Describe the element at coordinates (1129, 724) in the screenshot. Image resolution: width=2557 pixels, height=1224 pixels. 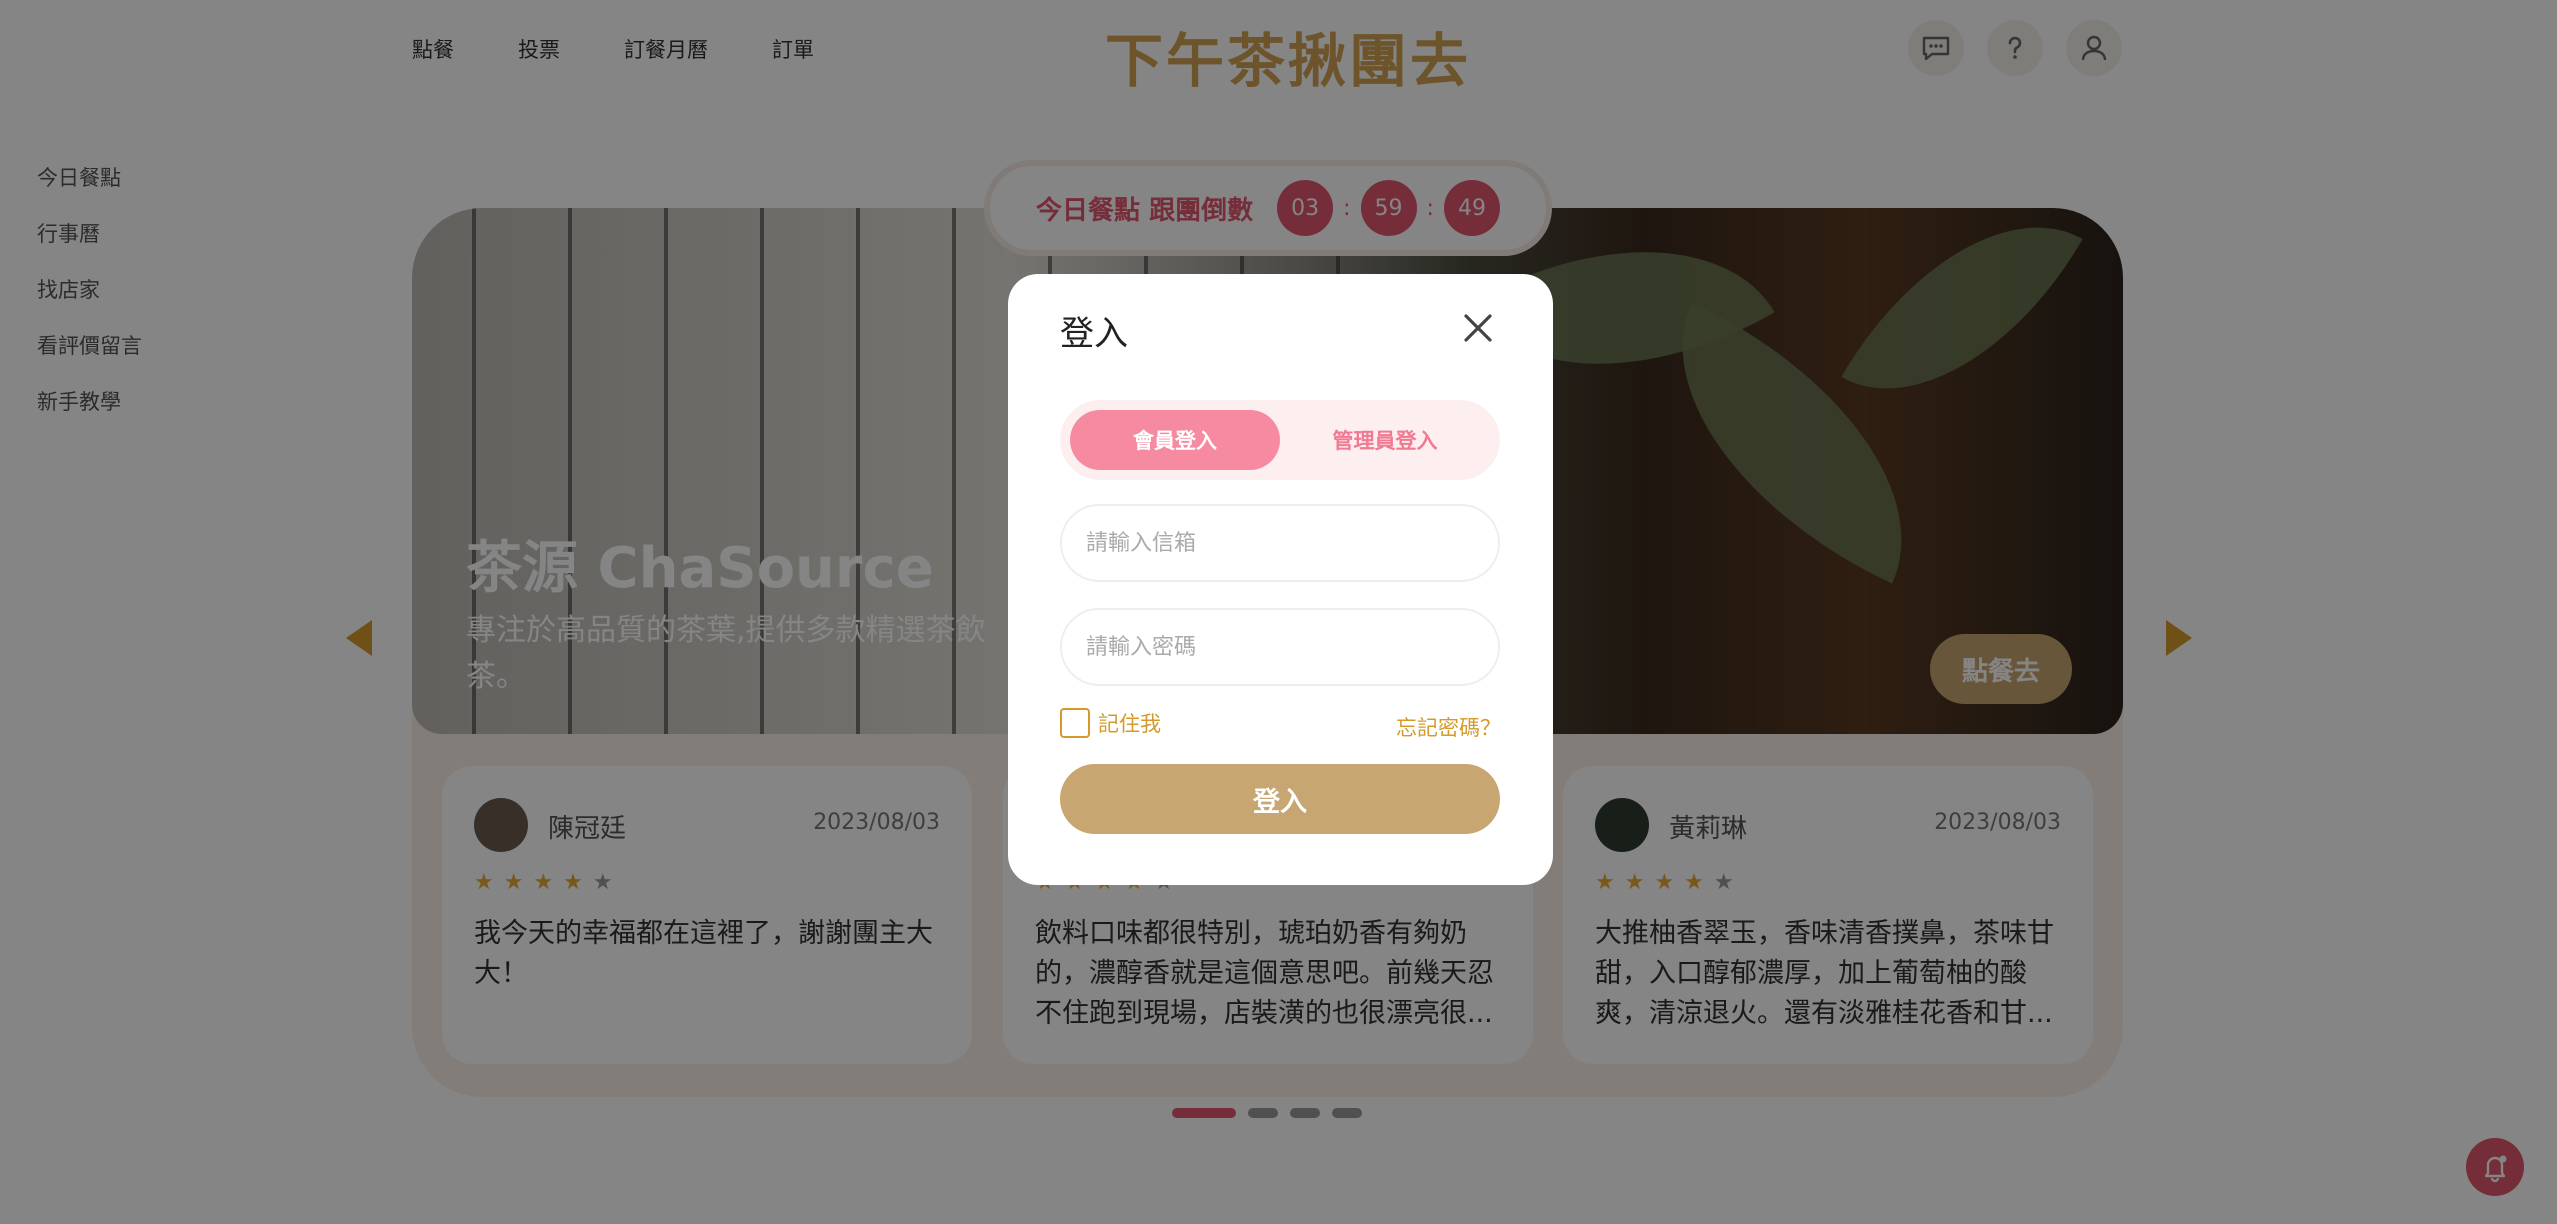
I see `remember-label: 記住我` at that location.